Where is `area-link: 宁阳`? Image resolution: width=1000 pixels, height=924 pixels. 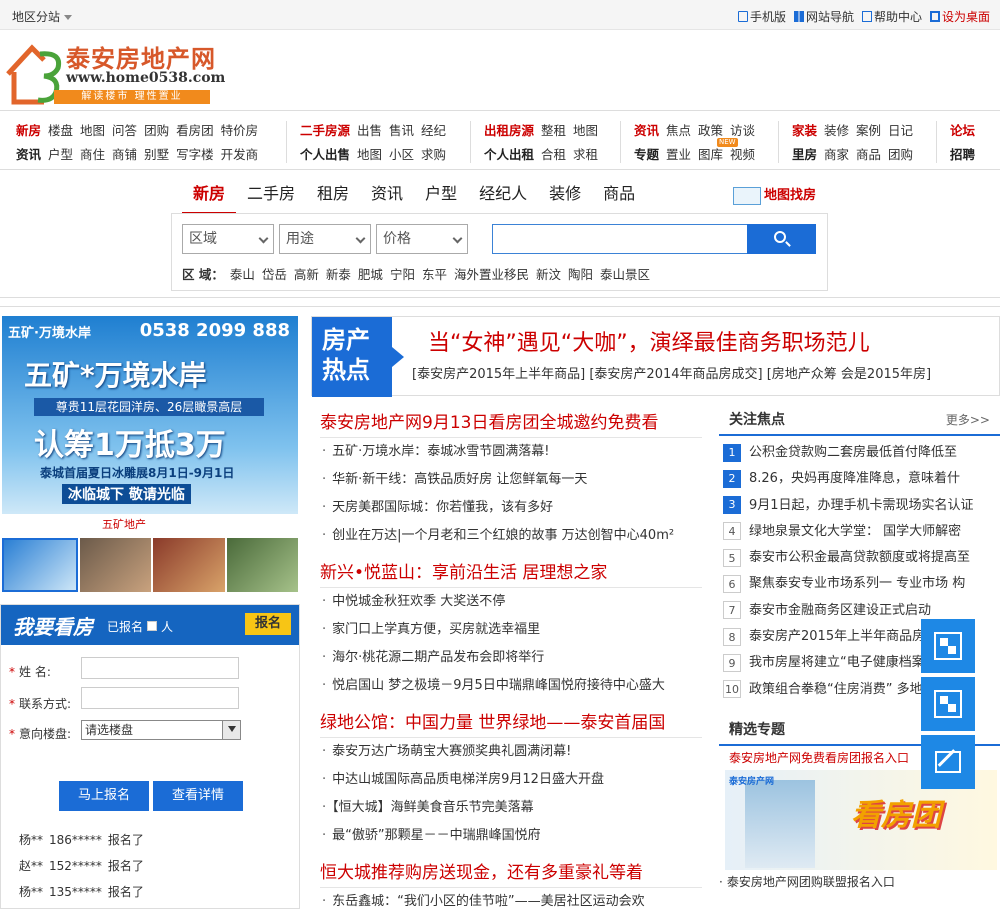
area-link: 宁阳 is located at coordinates (402, 274).